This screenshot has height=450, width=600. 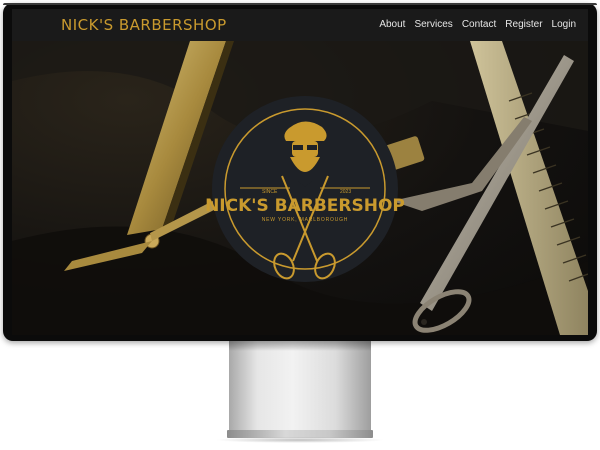 I want to click on bezel-highlight, so click(x=300, y=4).